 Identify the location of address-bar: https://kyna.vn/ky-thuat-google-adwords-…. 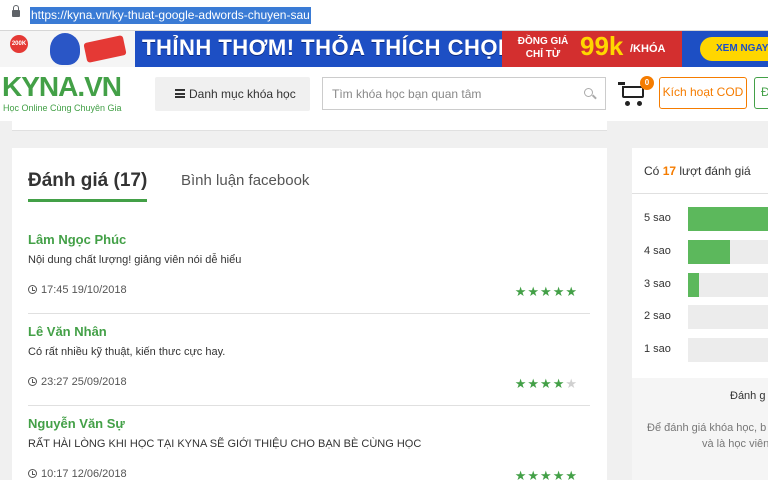
(384, 15).